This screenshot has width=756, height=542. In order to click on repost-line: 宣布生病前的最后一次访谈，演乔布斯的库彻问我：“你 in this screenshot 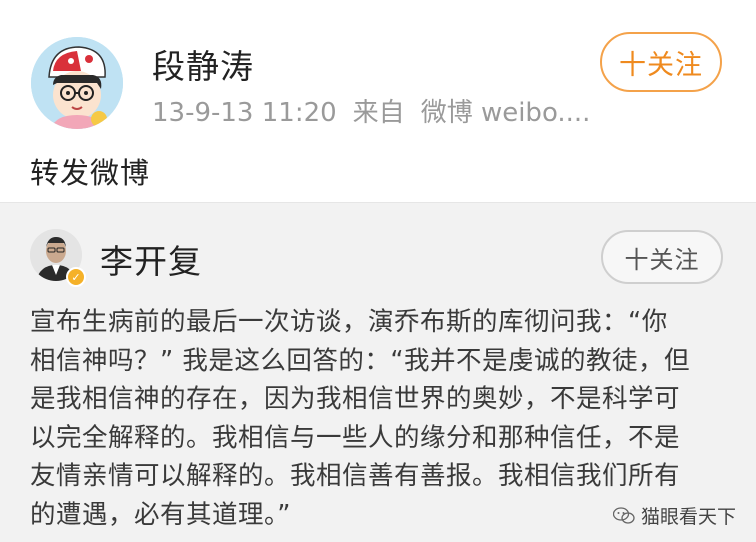, I will do `click(349, 322)`.